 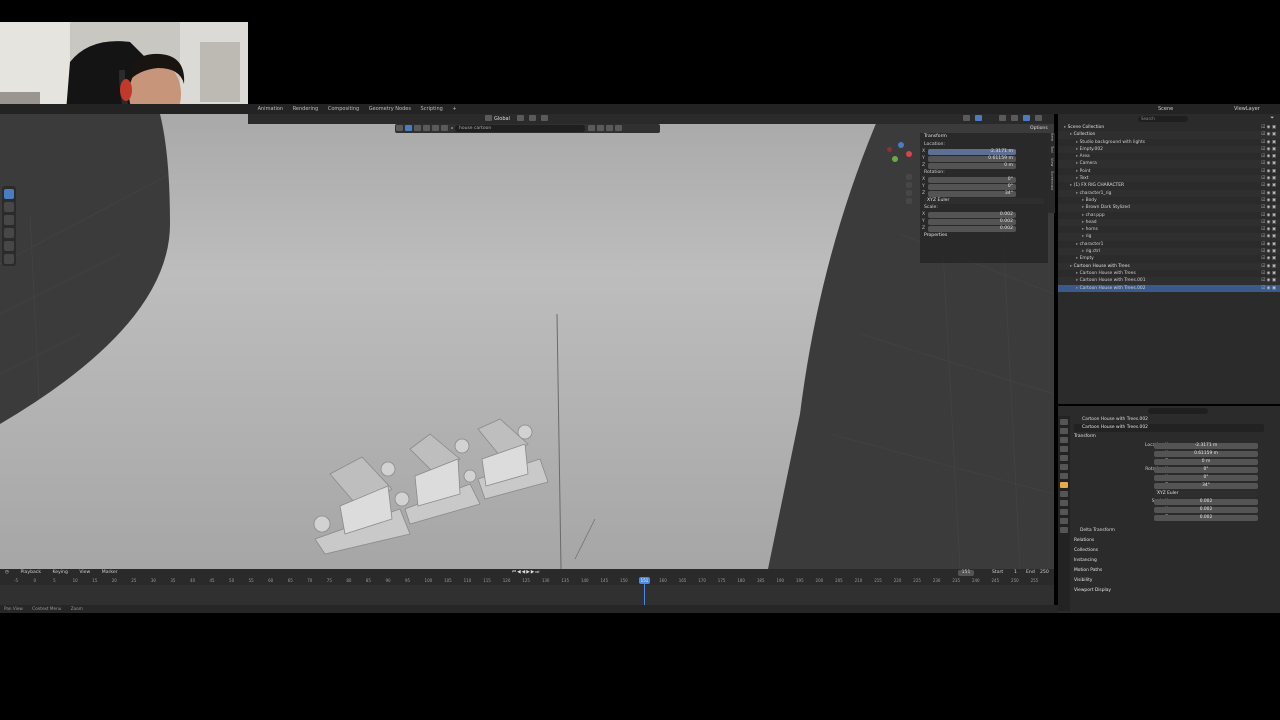 What do you see at coordinates (343, 109) in the screenshot?
I see `tab-compositing: Compositing` at bounding box center [343, 109].